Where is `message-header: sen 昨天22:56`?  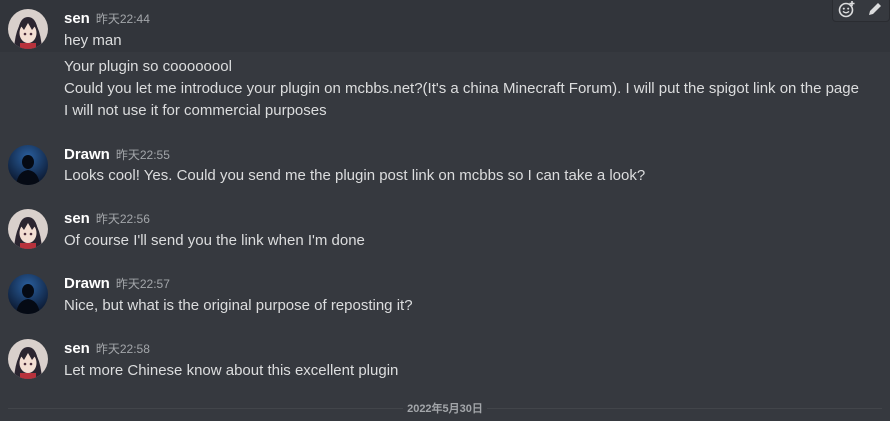 message-header: sen 昨天22:56 is located at coordinates (107, 219).